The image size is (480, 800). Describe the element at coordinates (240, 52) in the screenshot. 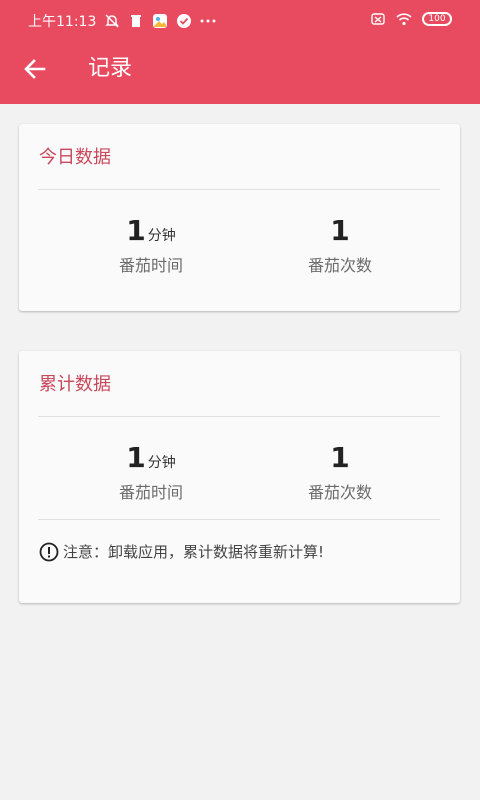

I see `app-bar: 上午11:13 100 记录` at that location.